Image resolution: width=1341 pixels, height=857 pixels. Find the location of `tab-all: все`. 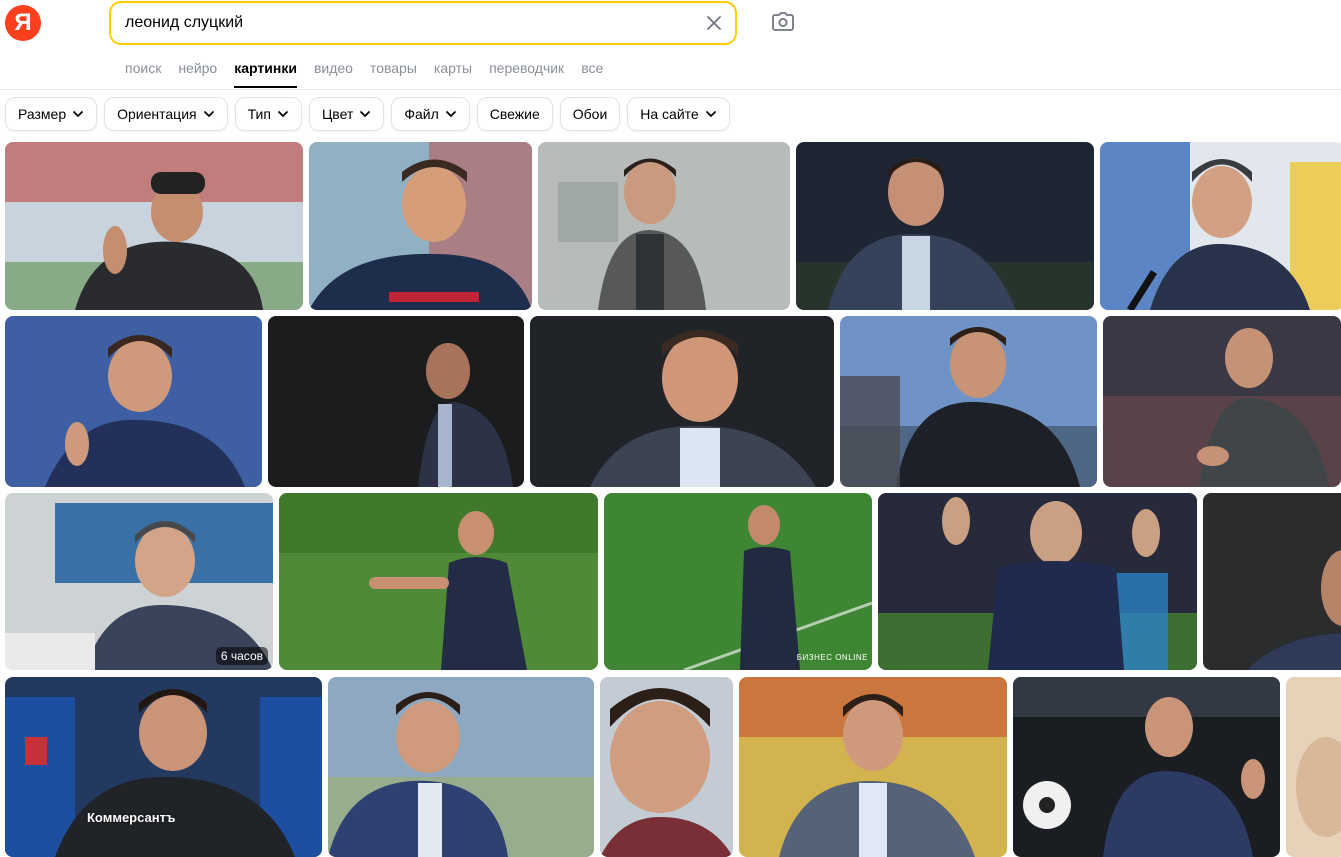

tab-all: все is located at coordinates (592, 74).